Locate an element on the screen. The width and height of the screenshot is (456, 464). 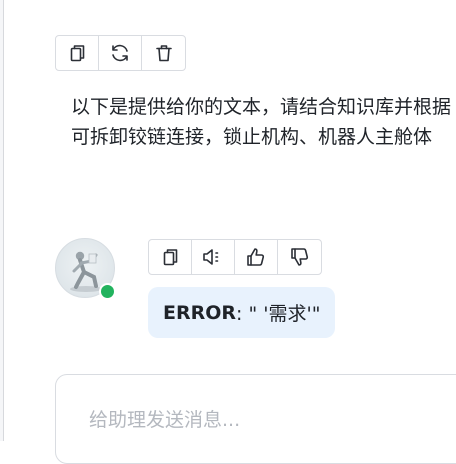
refresh-icon is located at coordinates (120, 53).